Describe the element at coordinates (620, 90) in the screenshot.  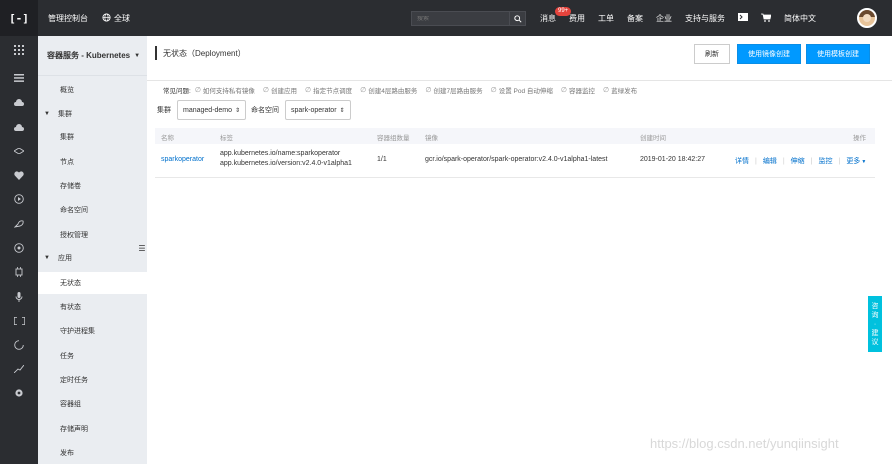
I see `faq-link: ∅ 蓝绿发布` at that location.